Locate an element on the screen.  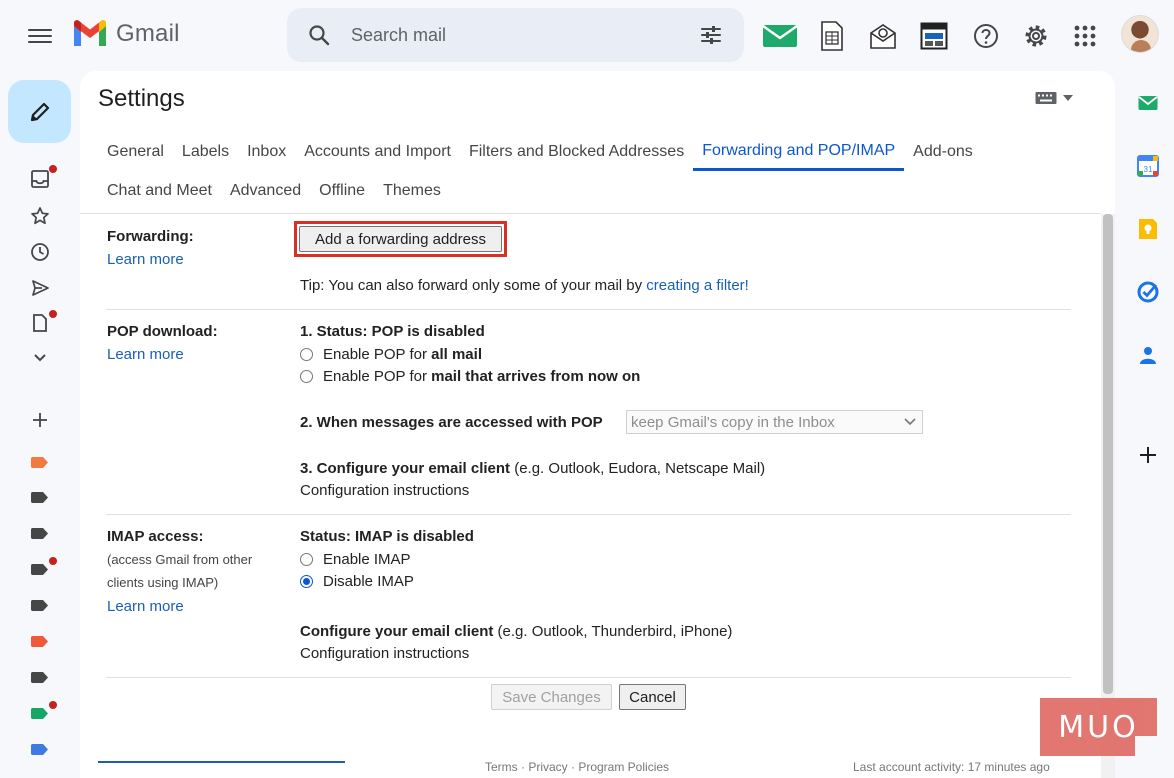
nav-more is located at coordinates (40, 358).